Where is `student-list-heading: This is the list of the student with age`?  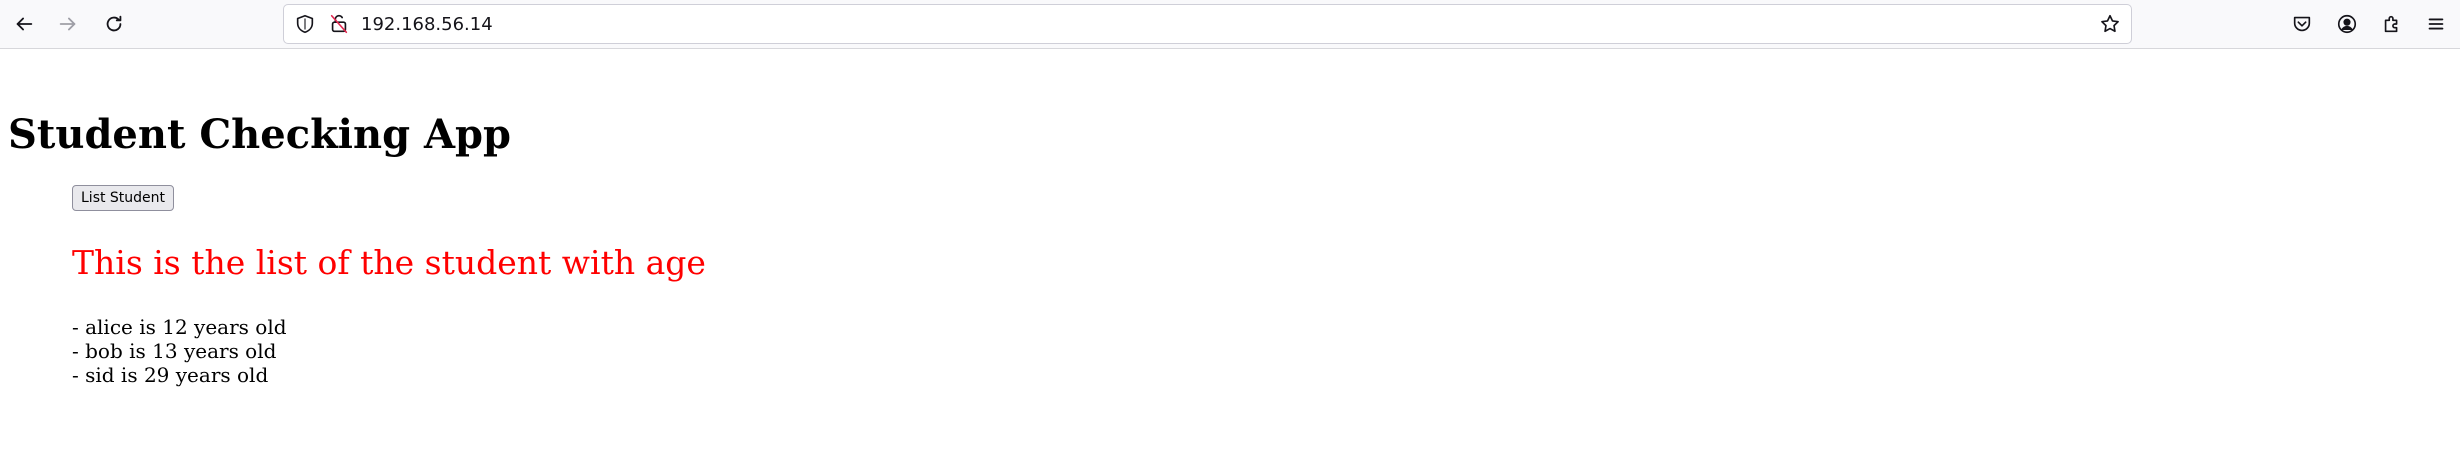
student-list-heading: This is the list of the student with age is located at coordinates (389, 262).